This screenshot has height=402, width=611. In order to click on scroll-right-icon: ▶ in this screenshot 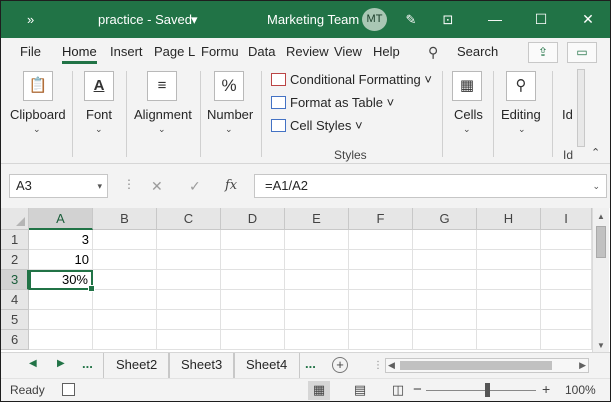, I will do `click(582, 365)`.